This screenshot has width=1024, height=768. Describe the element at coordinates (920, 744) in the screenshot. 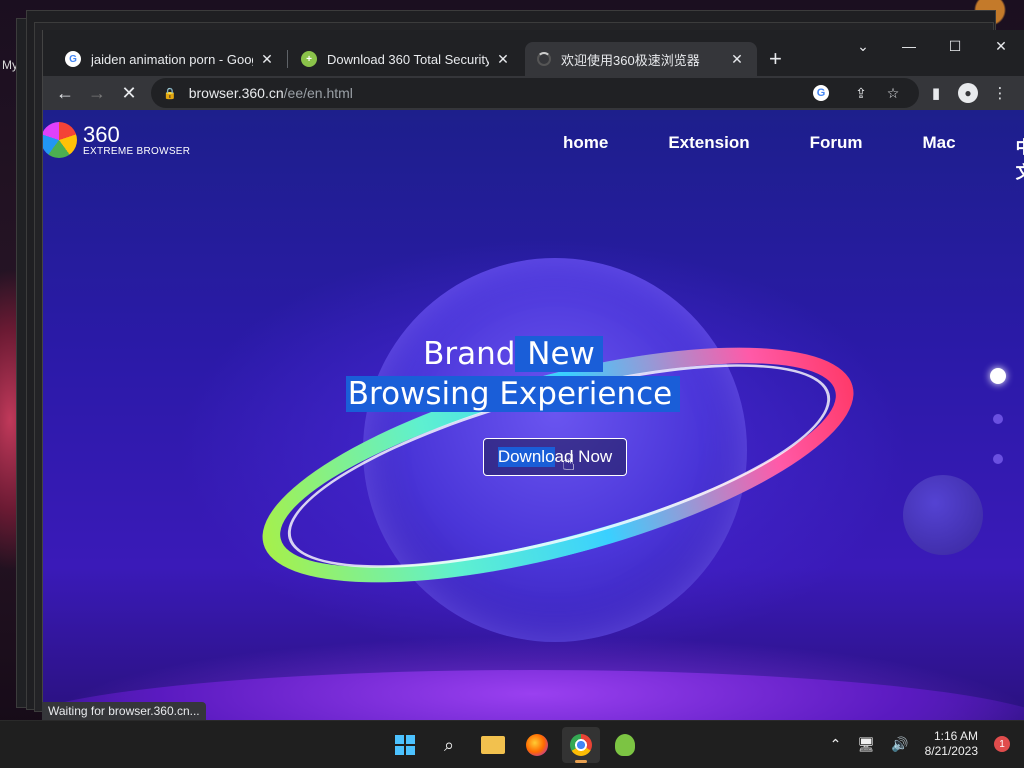

I see `system-tray: ⌃ 🖥 🔊 1:16 AM 8/21/2023 1` at that location.